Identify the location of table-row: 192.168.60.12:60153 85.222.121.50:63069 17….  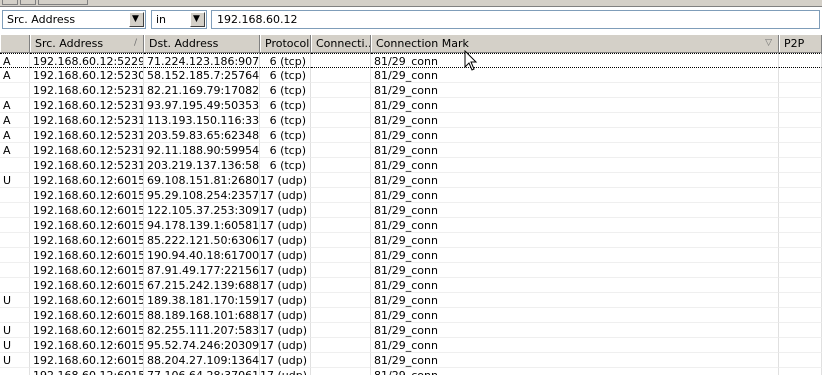
(411, 240).